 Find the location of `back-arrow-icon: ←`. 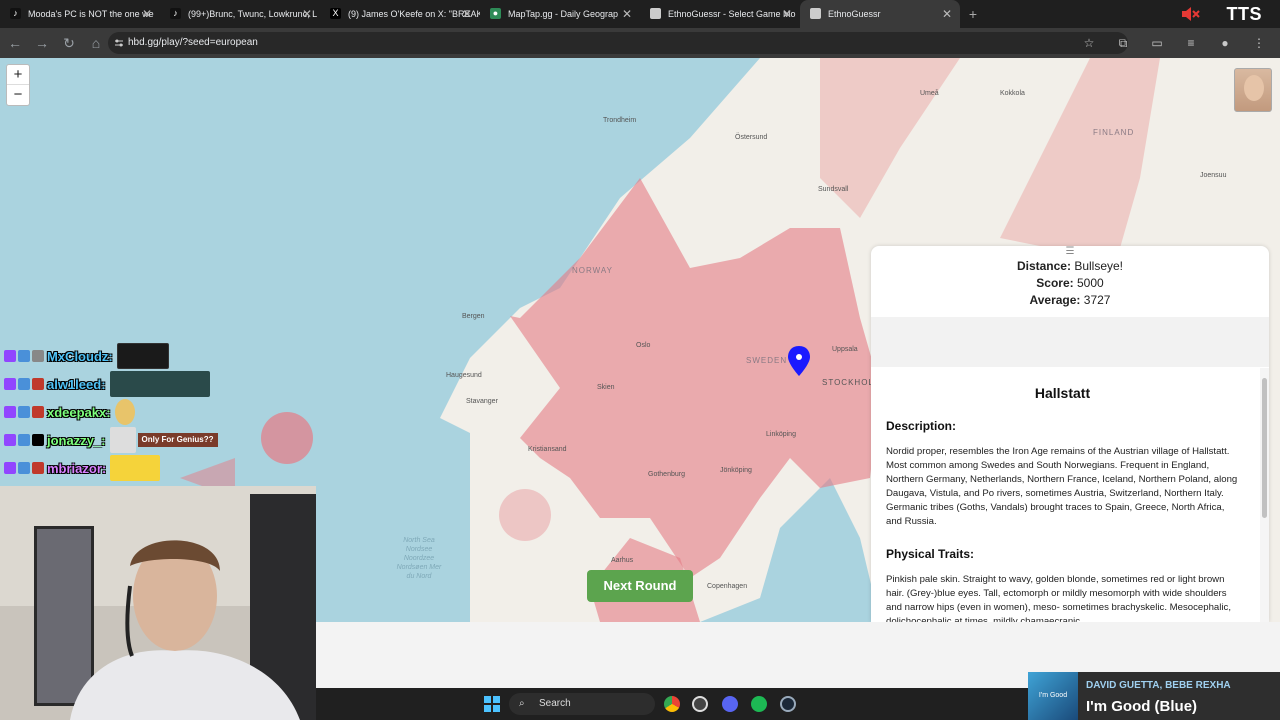

back-arrow-icon: ← is located at coordinates (15, 43).